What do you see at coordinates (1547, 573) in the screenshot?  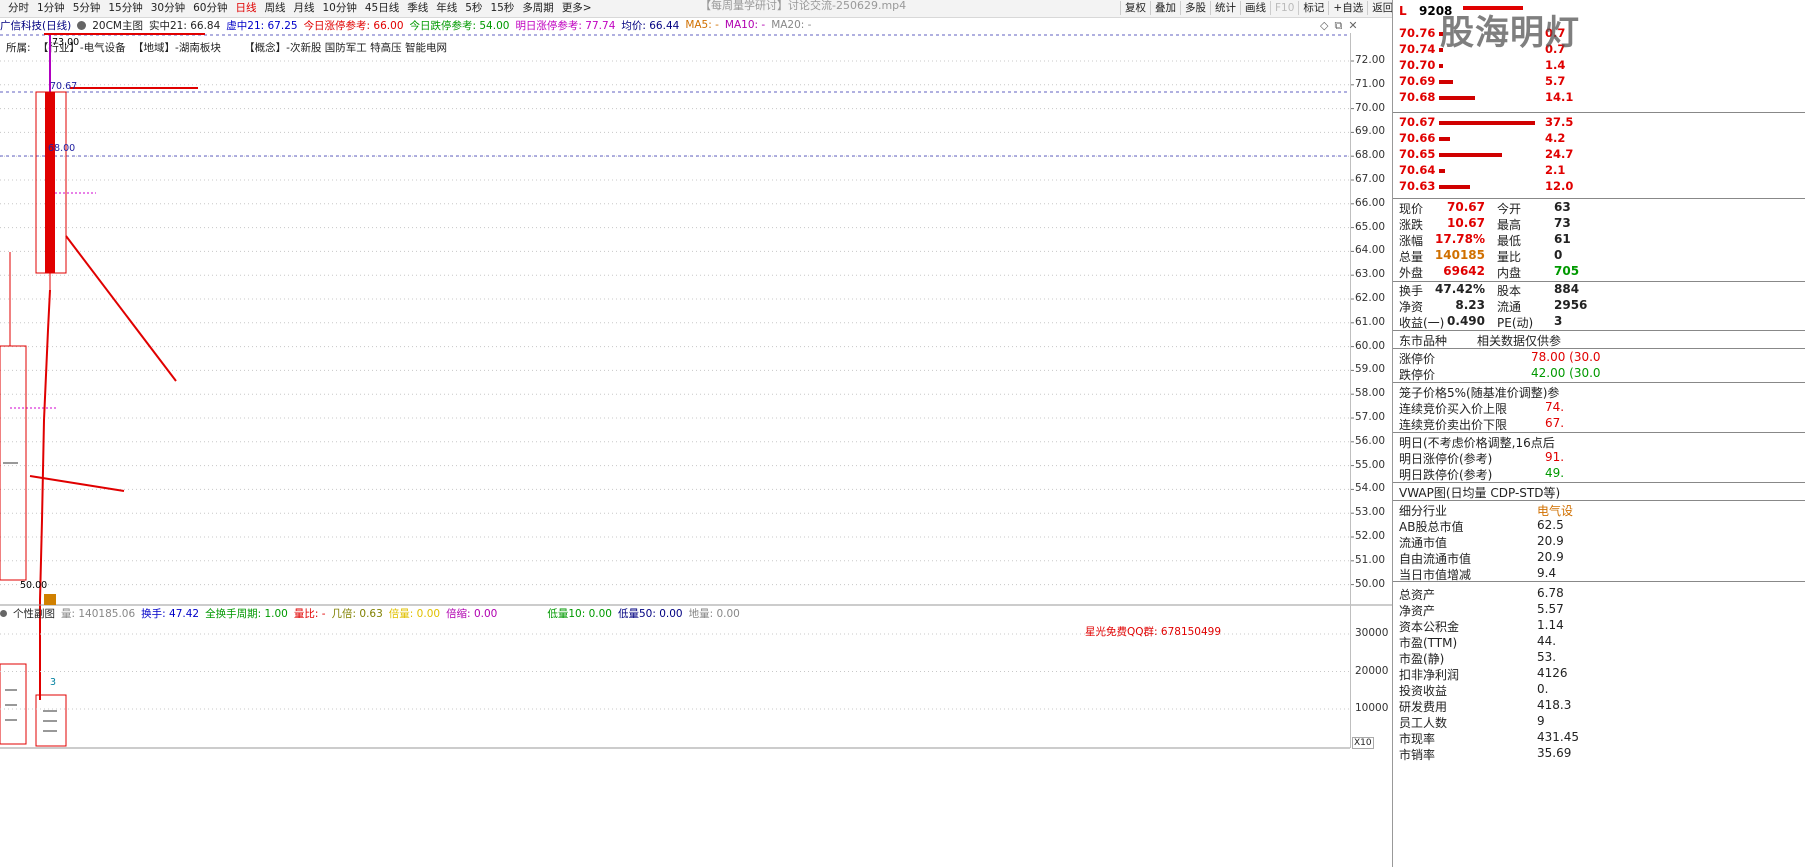 I see `fundamental-value: 9.4` at bounding box center [1547, 573].